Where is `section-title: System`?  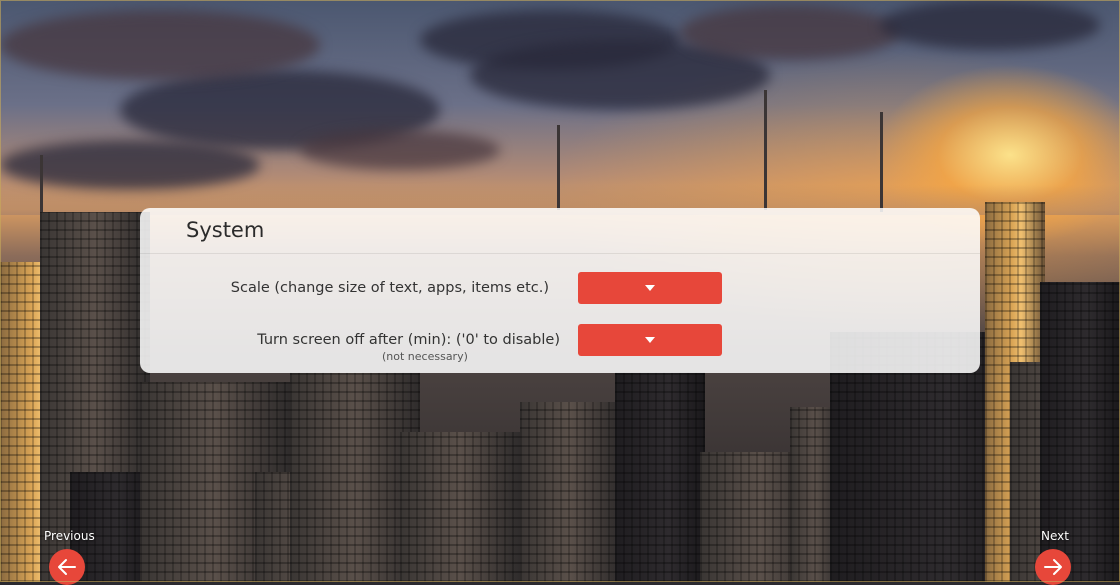 section-title: System is located at coordinates (225, 230).